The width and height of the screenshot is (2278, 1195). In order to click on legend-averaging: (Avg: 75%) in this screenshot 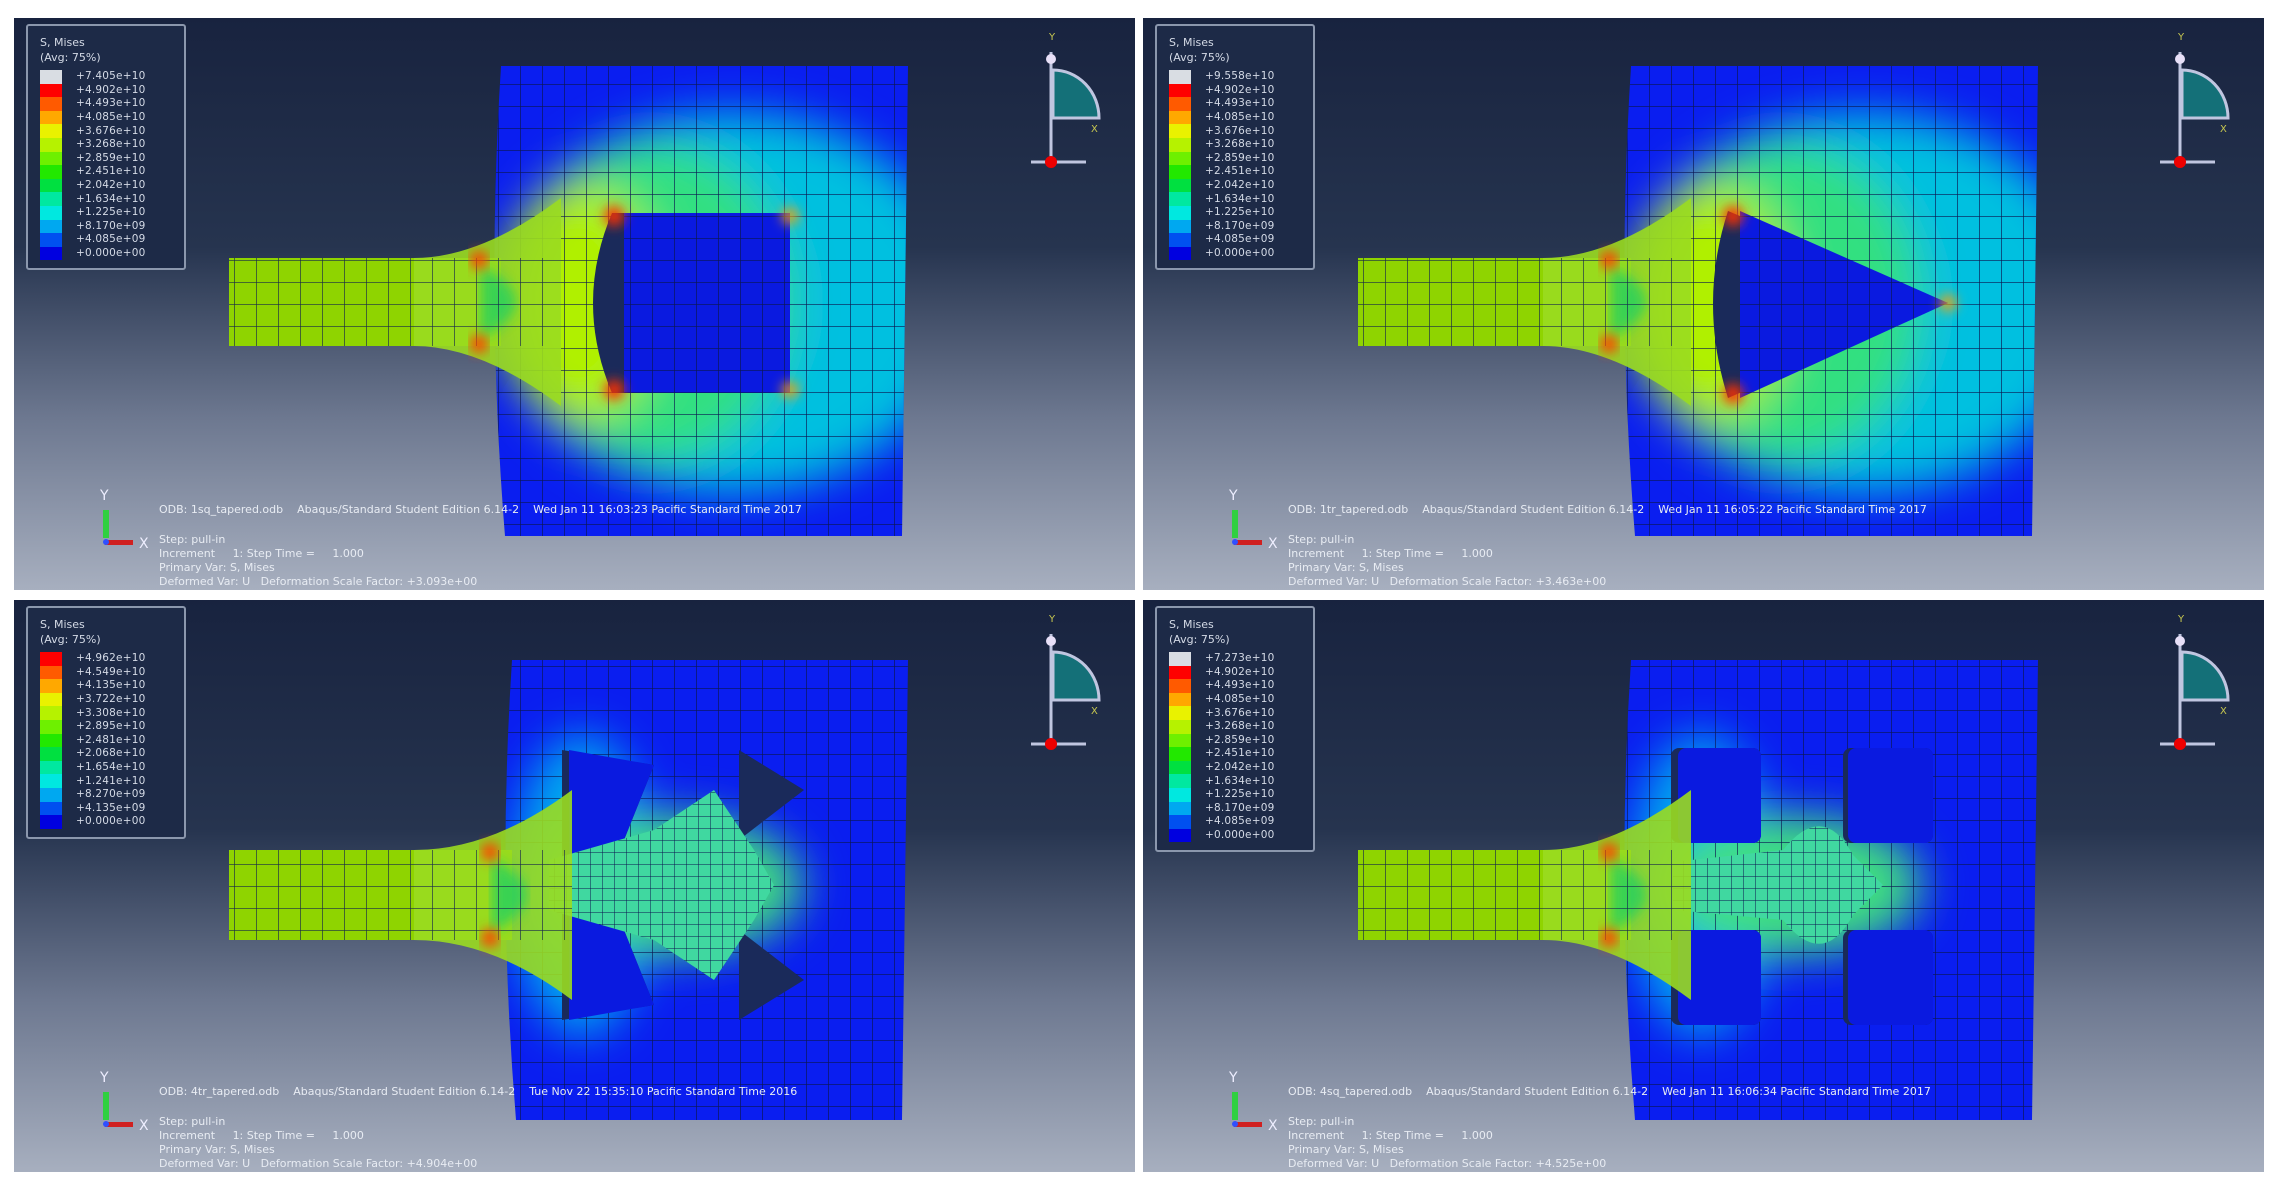, I will do `click(70, 639)`.